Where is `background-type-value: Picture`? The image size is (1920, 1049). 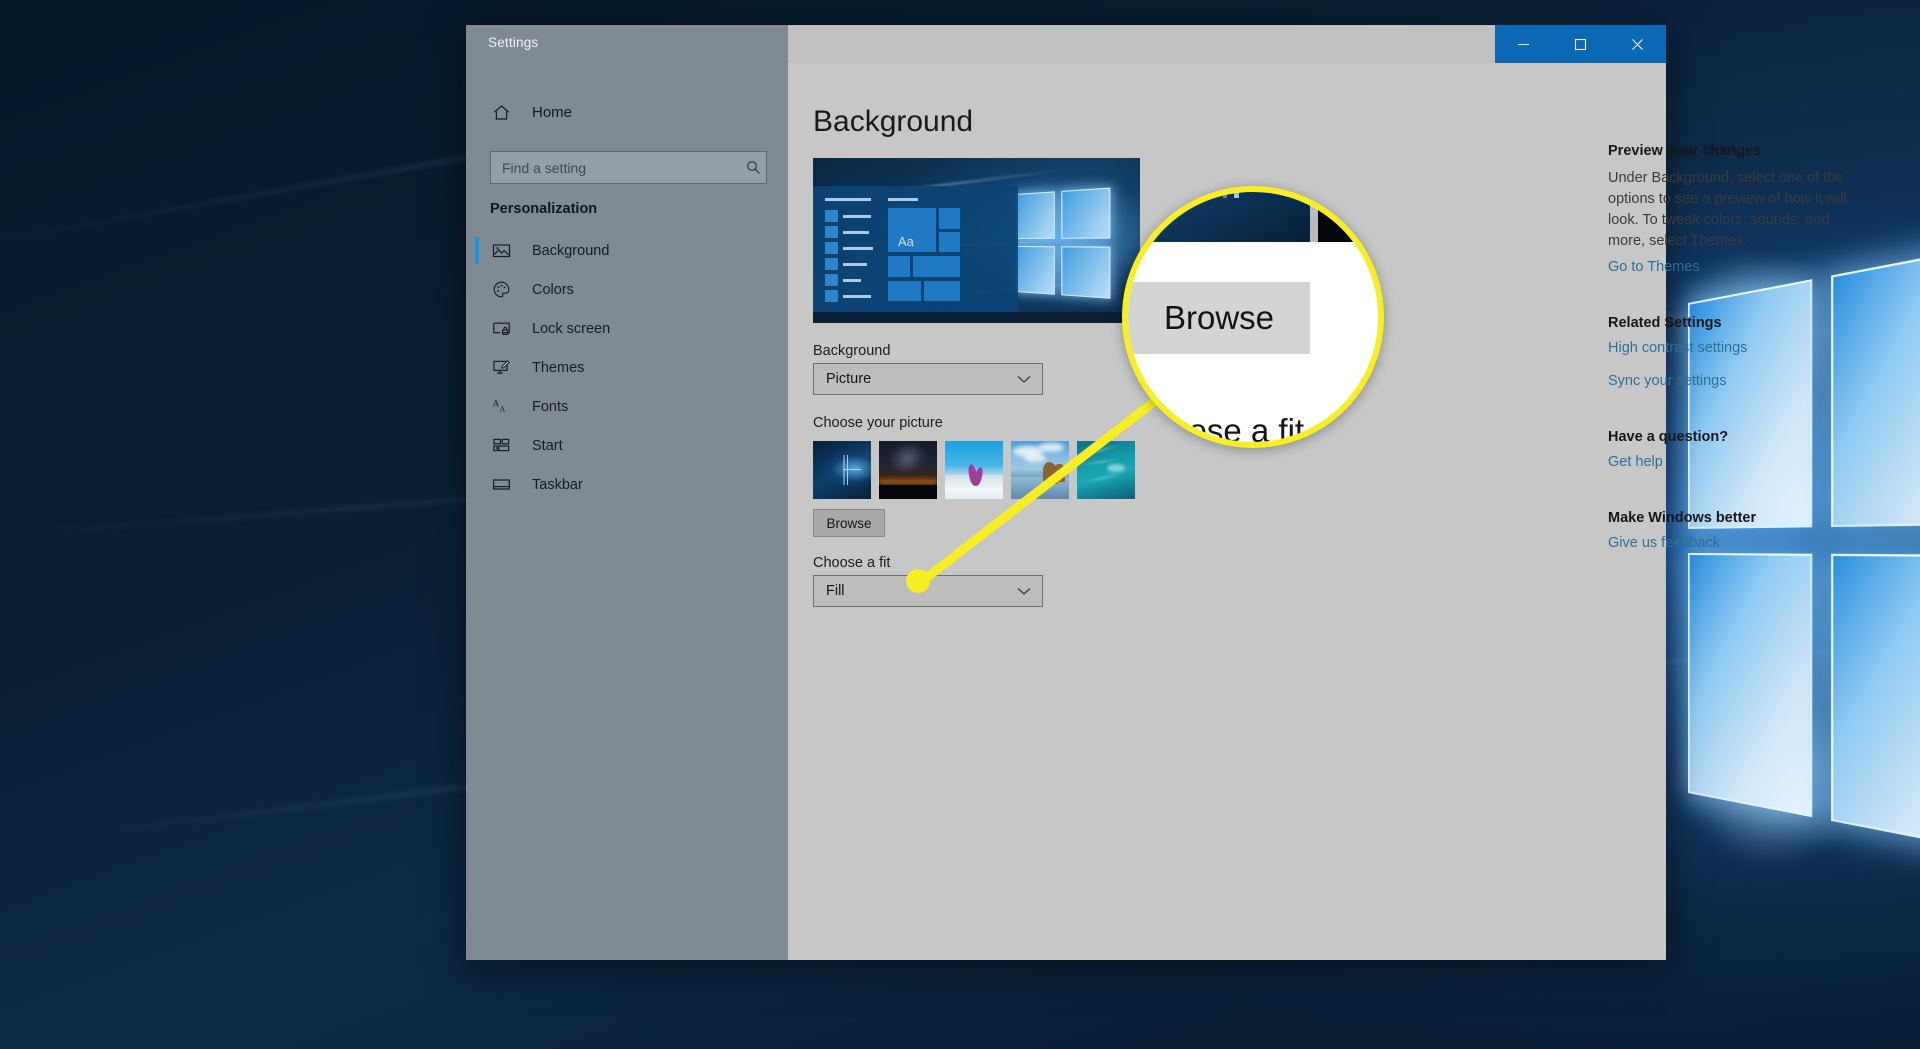
background-type-value: Picture is located at coordinates (849, 379).